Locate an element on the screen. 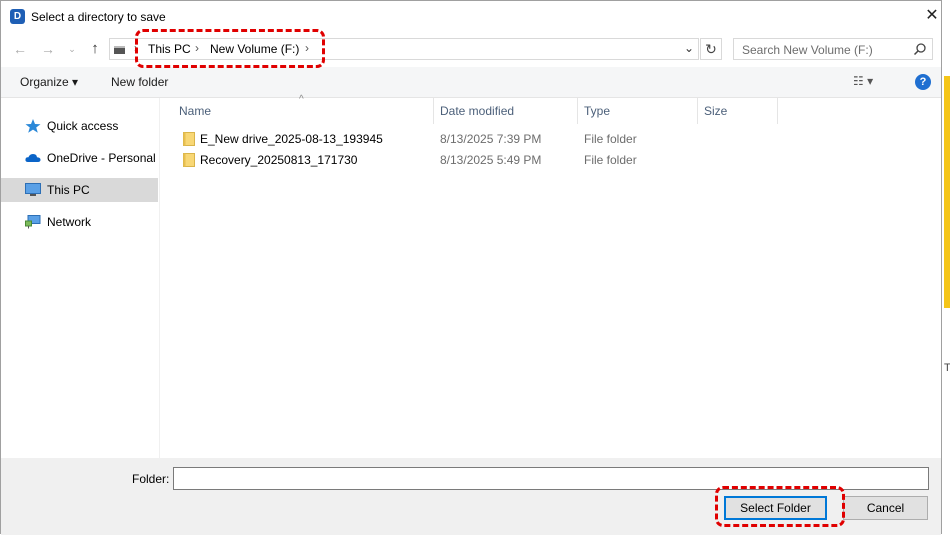 The width and height of the screenshot is (950, 536). file-name: E_New drive_2025-08-13_193945 is located at coordinates (291, 139).